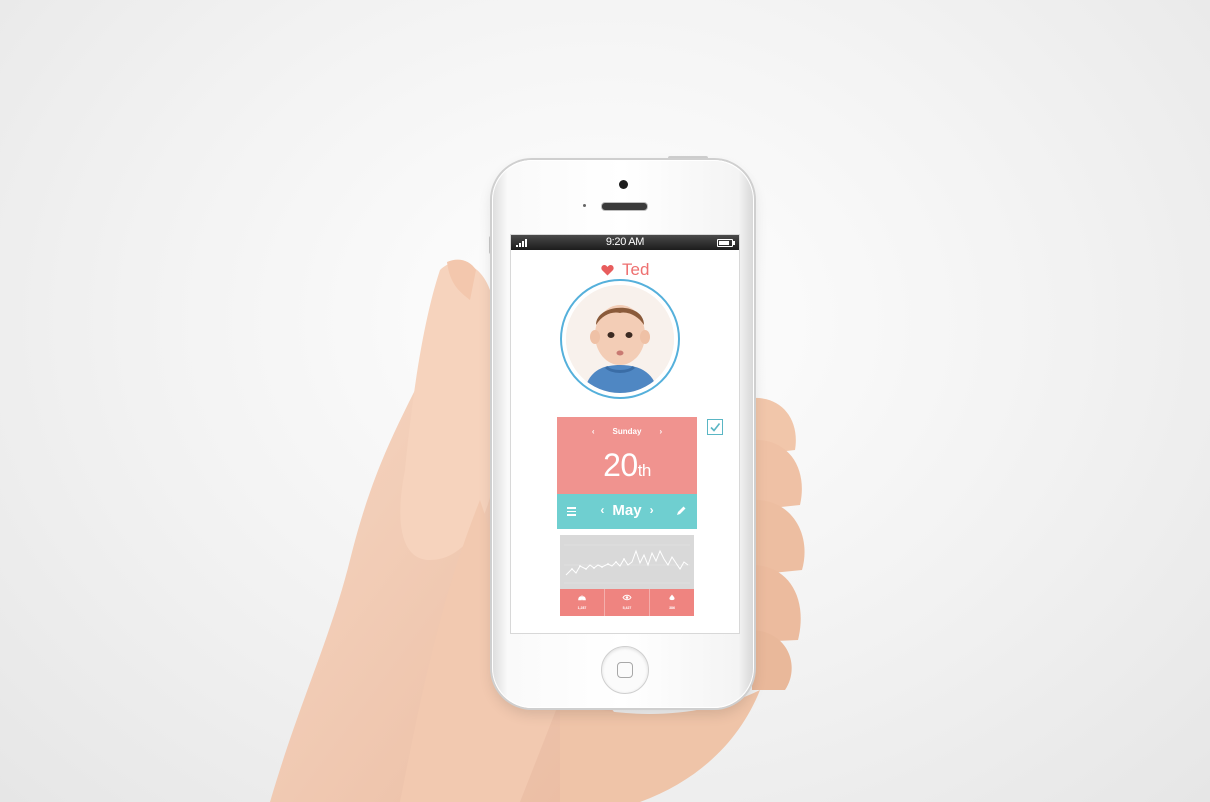 The width and height of the screenshot is (1210, 802). Describe the element at coordinates (660, 431) in the screenshot. I see `chevron-right-icon: ›` at that location.